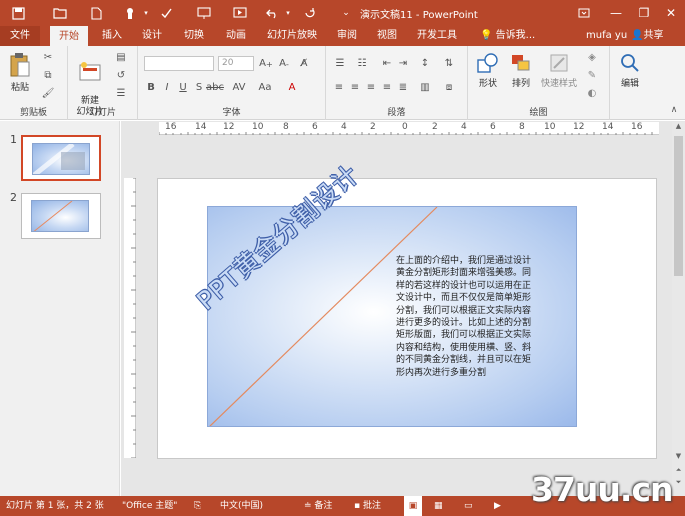 The width and height of the screenshot is (685, 516). I want to click on section-icon: ☰, so click(121, 93).